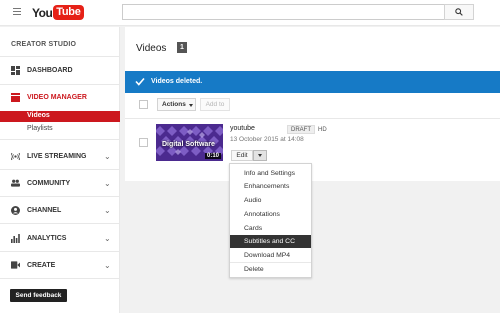 This screenshot has width=500, height=313. I want to click on video-duration: 0:10, so click(212, 156).